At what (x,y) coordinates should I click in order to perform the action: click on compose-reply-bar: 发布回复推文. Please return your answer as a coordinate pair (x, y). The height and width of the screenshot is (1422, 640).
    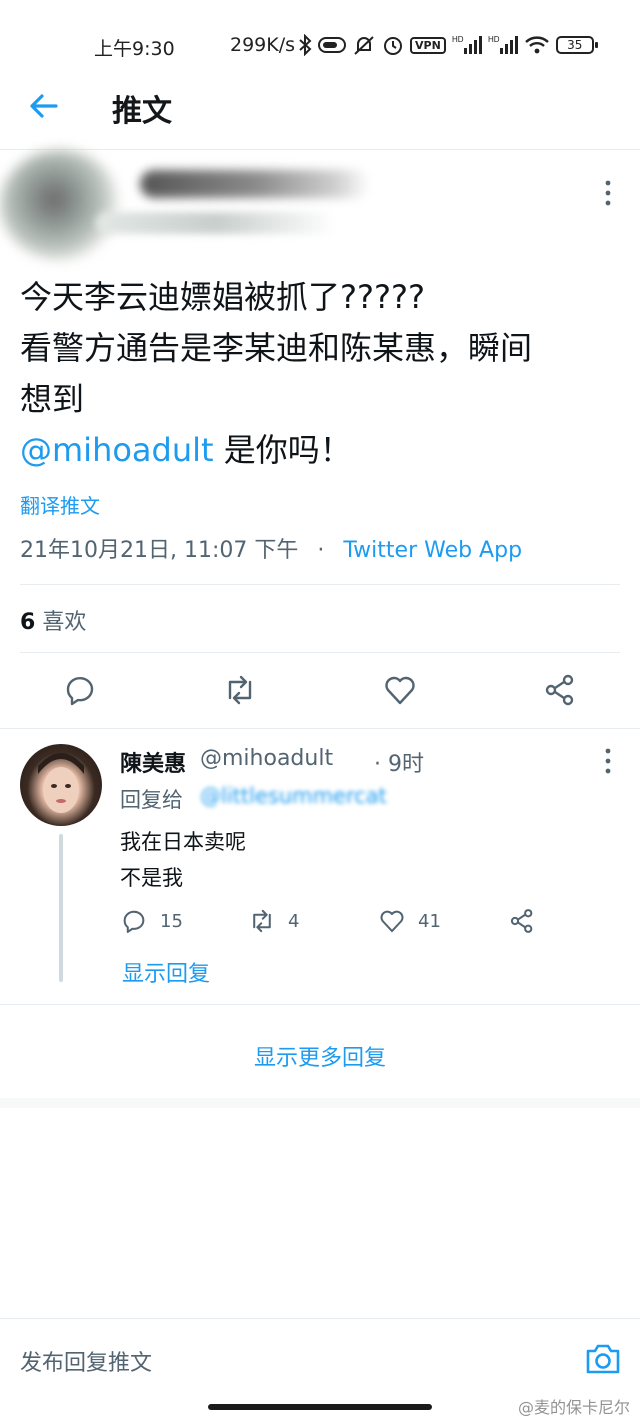
    Looking at the image, I should click on (320, 1358).